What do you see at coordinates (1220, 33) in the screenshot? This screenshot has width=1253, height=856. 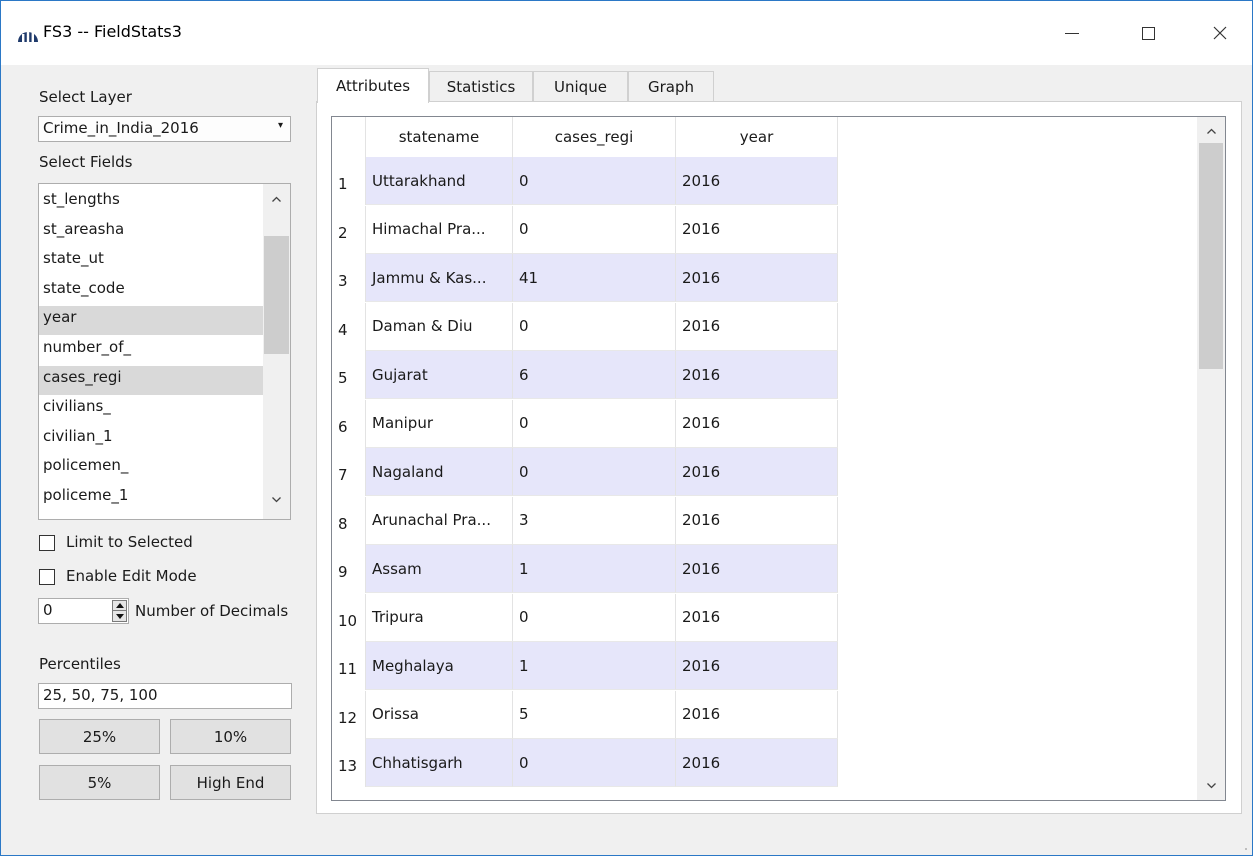 I see `close-button` at bounding box center [1220, 33].